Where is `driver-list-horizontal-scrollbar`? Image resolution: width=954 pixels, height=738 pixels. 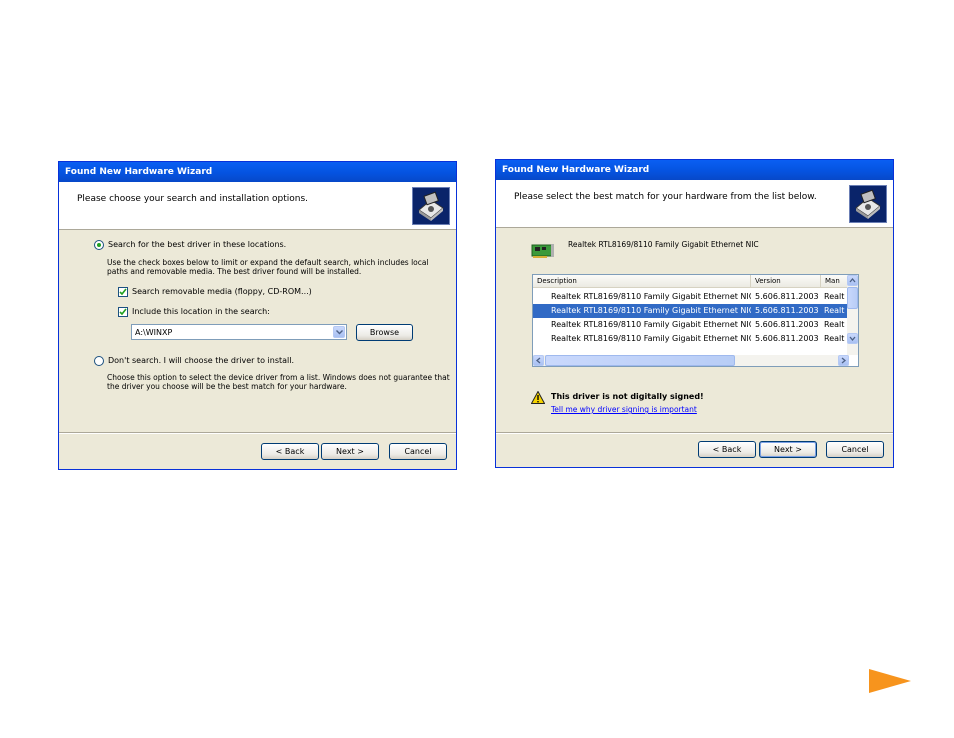 driver-list-horizontal-scrollbar is located at coordinates (691, 360).